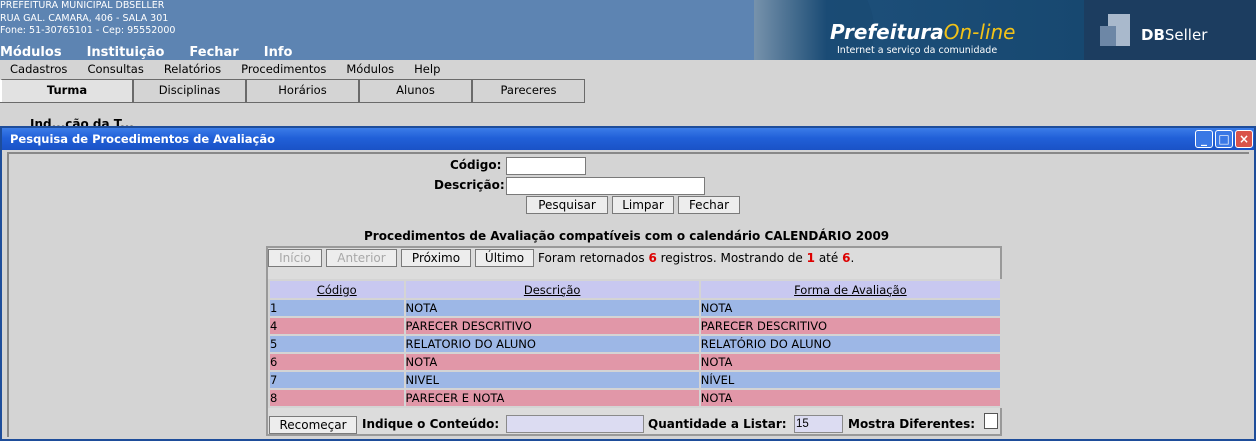  Describe the element at coordinates (337, 326) in the screenshot. I see `cell-codigo: 4` at that location.